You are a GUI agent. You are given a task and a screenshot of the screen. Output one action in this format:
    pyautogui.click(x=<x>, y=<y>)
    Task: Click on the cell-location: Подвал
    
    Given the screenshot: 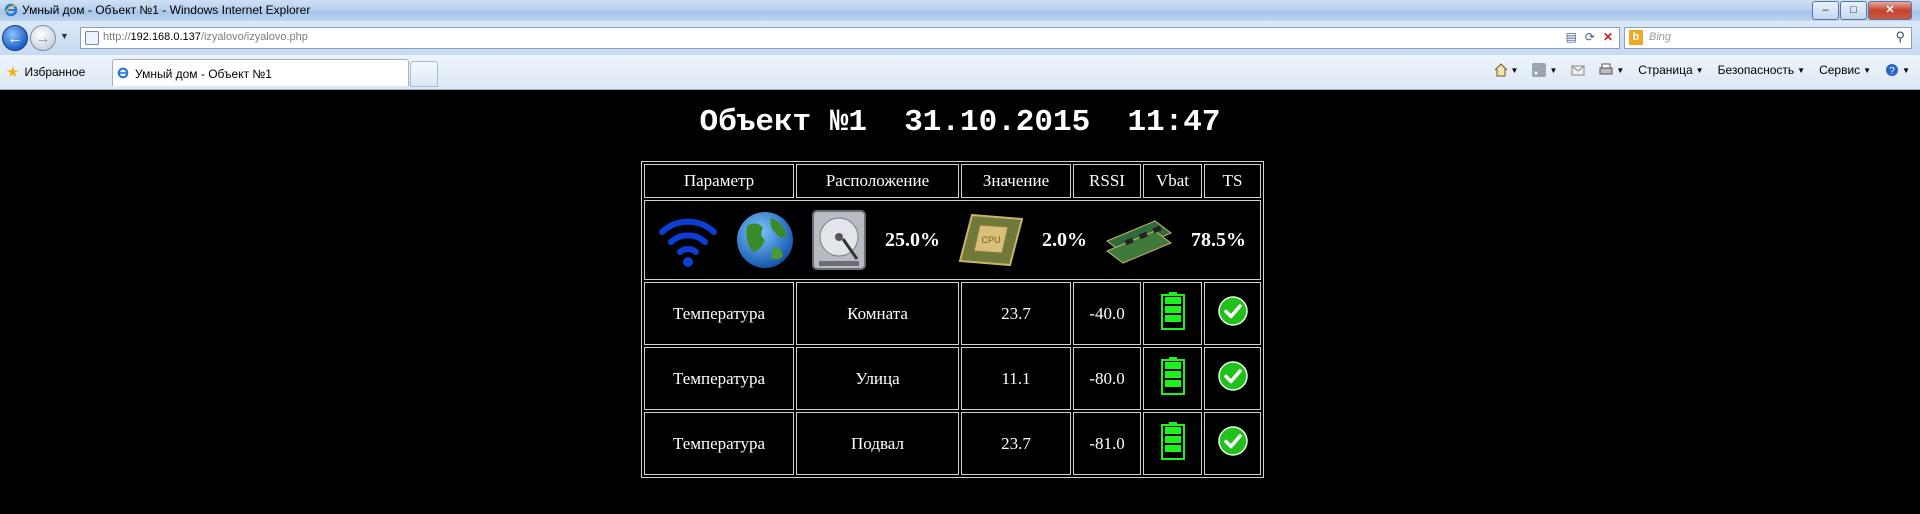 What is the action you would take?
    pyautogui.click(x=877, y=443)
    